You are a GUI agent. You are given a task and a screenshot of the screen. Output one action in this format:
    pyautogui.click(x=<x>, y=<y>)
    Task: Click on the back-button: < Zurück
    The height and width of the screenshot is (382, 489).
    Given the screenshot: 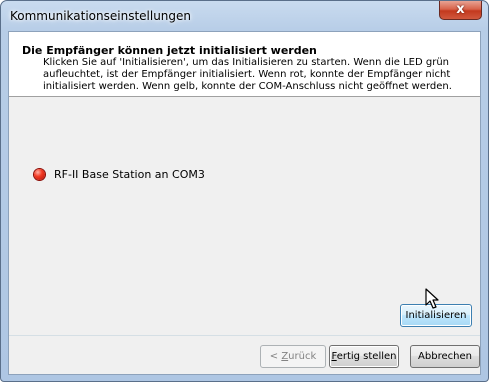 What is the action you would take?
    pyautogui.click(x=293, y=356)
    